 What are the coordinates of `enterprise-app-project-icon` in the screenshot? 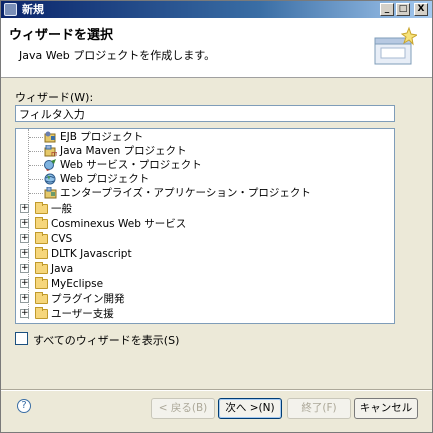 It's located at (50, 193).